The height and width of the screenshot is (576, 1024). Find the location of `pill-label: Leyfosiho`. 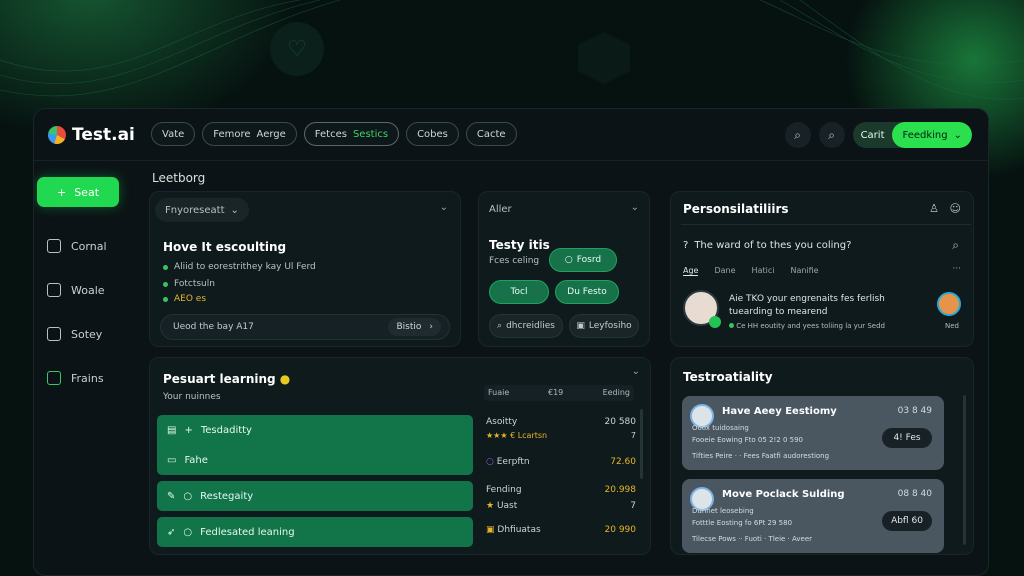

pill-label: Leyfosiho is located at coordinates (610, 326).